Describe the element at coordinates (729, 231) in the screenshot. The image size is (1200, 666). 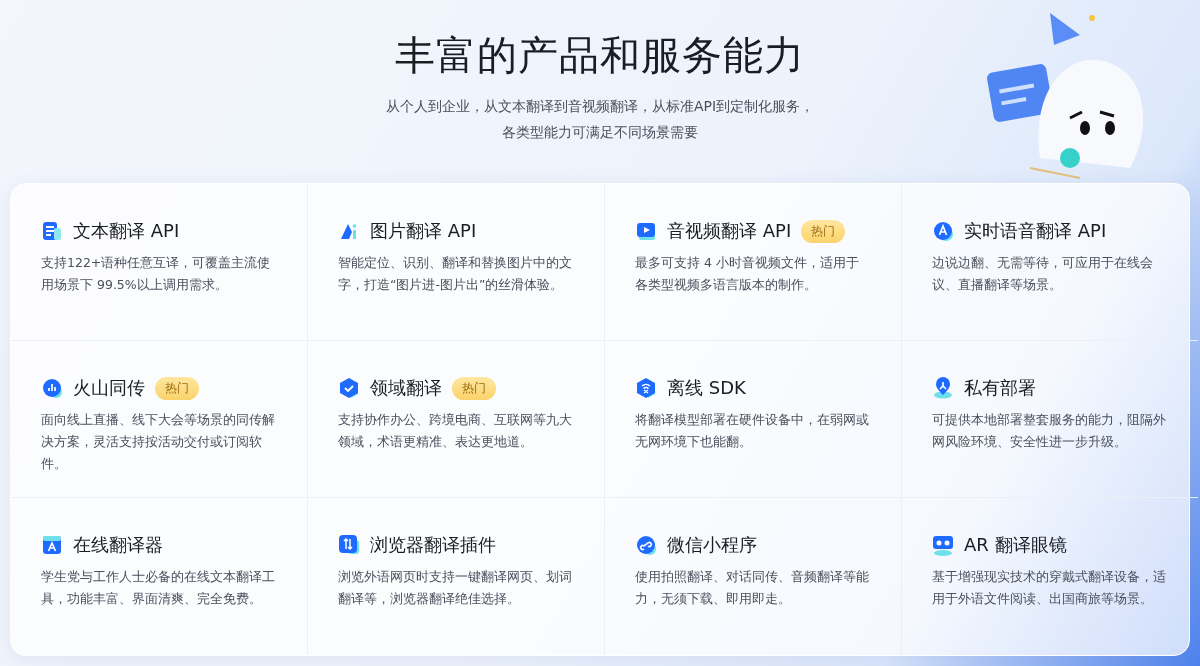
I see `product-title: 音视频翻译 API` at that location.